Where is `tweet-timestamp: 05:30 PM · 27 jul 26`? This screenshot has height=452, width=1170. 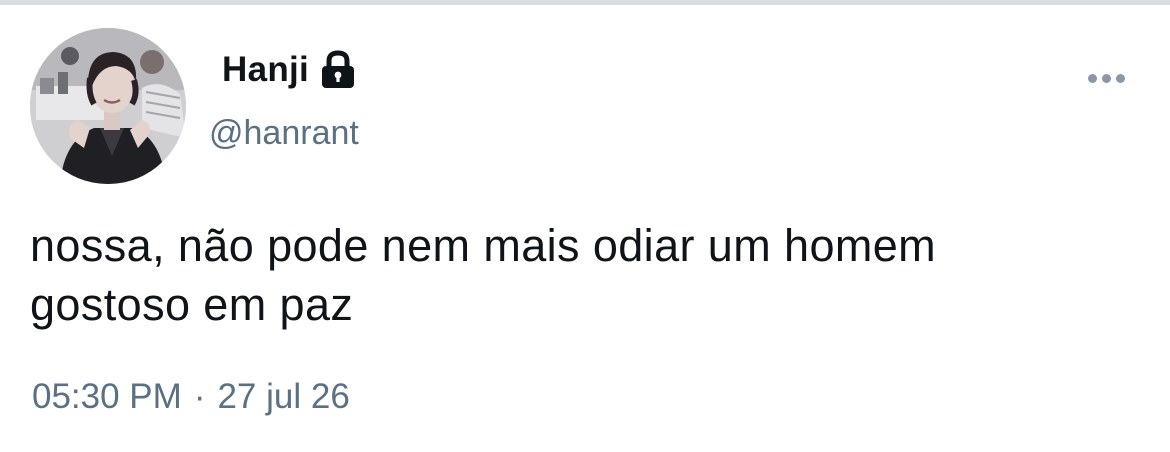 tweet-timestamp: 05:30 PM · 27 jul 26 is located at coordinates (191, 397).